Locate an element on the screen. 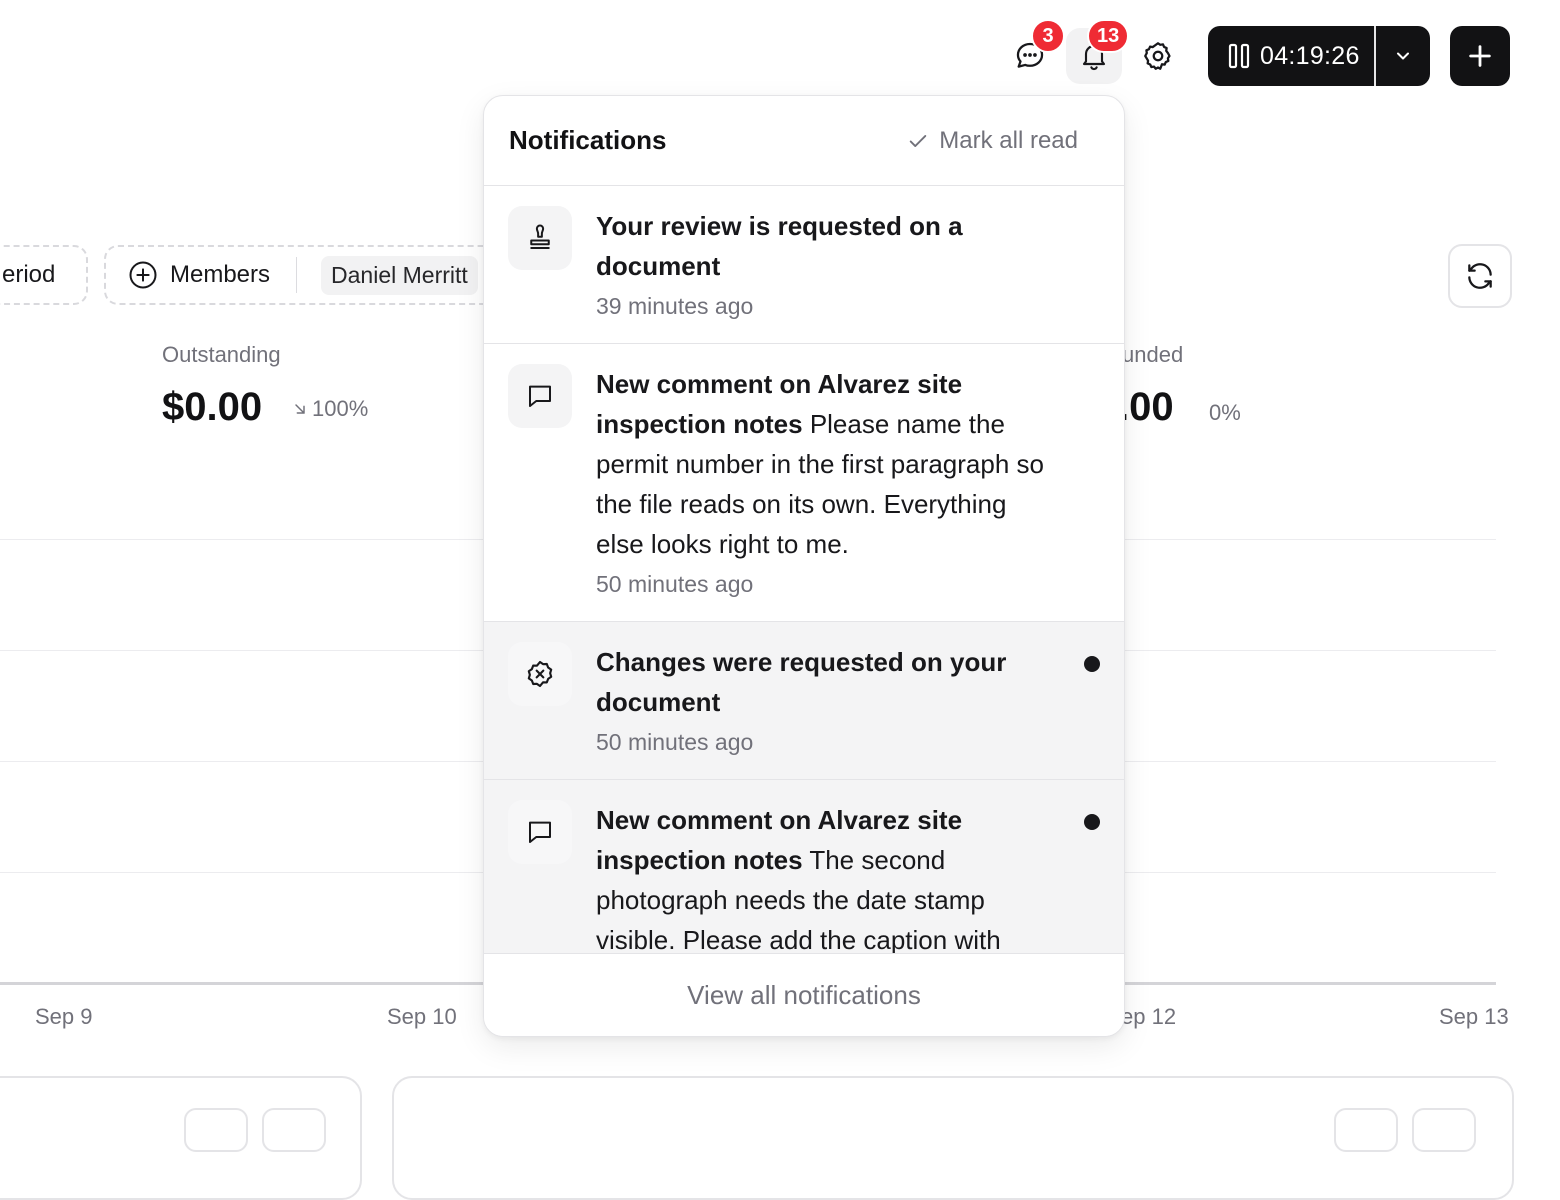  timer-pause-button: 04:19:26 is located at coordinates (1291, 56).